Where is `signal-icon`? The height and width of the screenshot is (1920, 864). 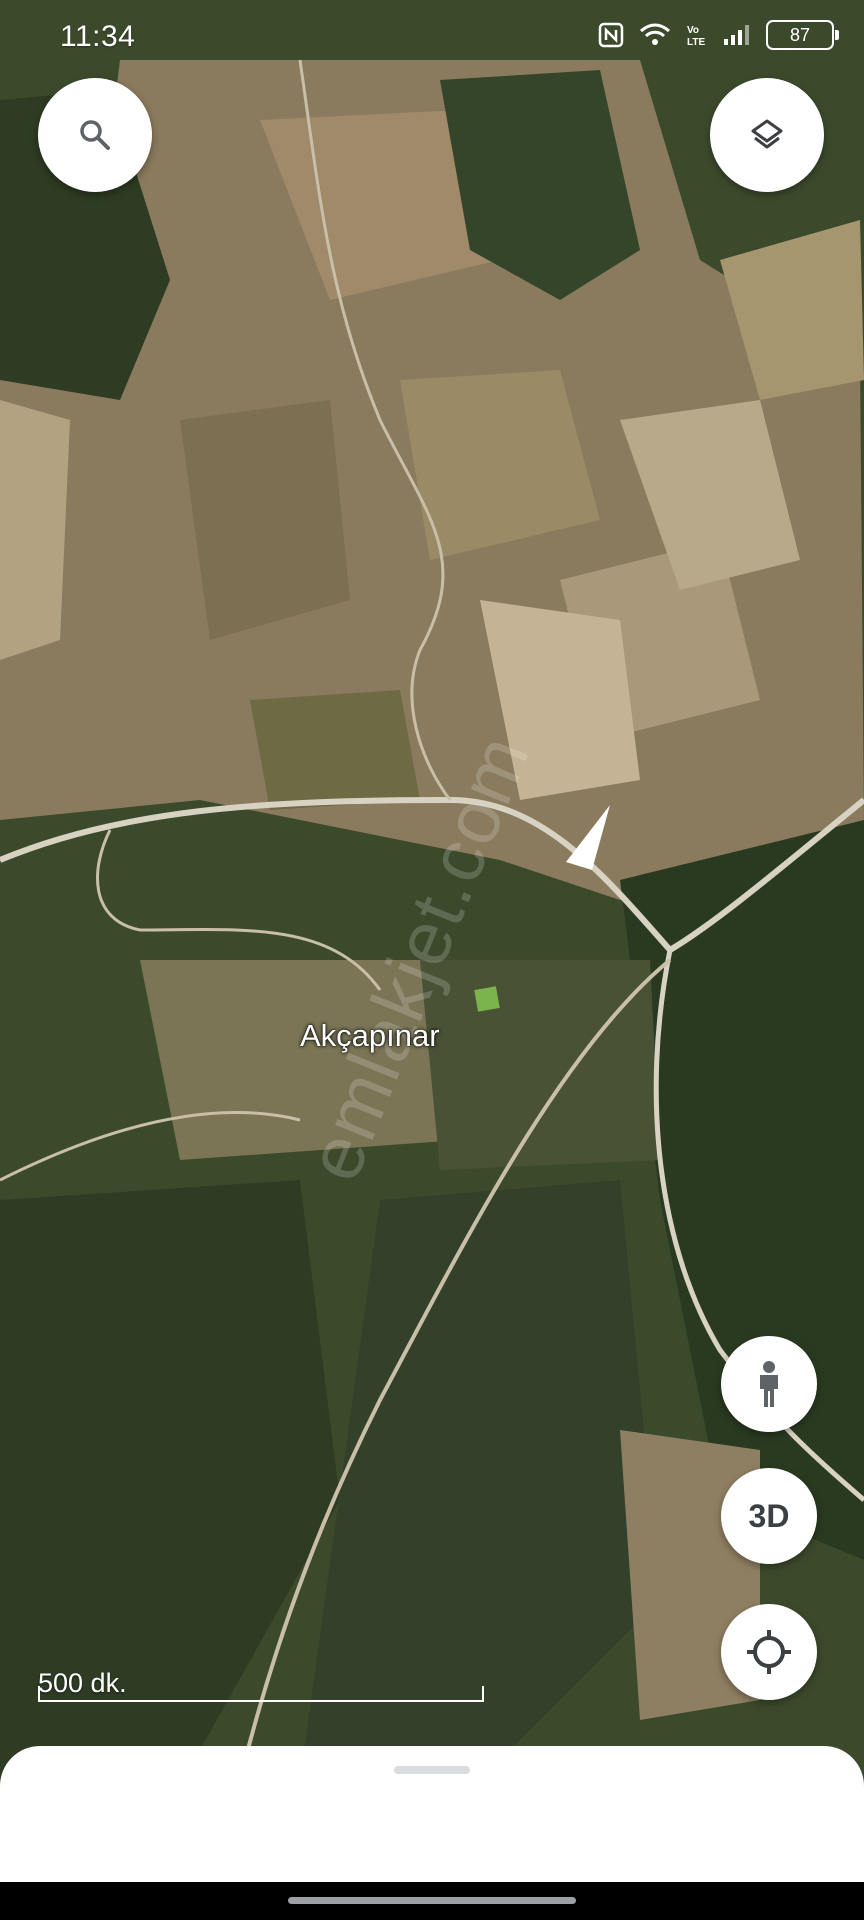
signal-icon is located at coordinates (736, 35).